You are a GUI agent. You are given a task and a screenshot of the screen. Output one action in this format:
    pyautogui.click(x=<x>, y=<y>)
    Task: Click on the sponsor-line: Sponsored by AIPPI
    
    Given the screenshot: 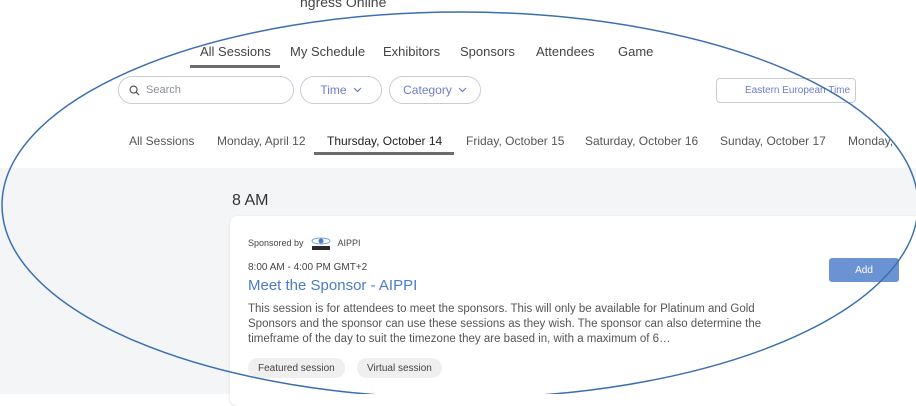 What is the action you would take?
    pyautogui.click(x=304, y=243)
    